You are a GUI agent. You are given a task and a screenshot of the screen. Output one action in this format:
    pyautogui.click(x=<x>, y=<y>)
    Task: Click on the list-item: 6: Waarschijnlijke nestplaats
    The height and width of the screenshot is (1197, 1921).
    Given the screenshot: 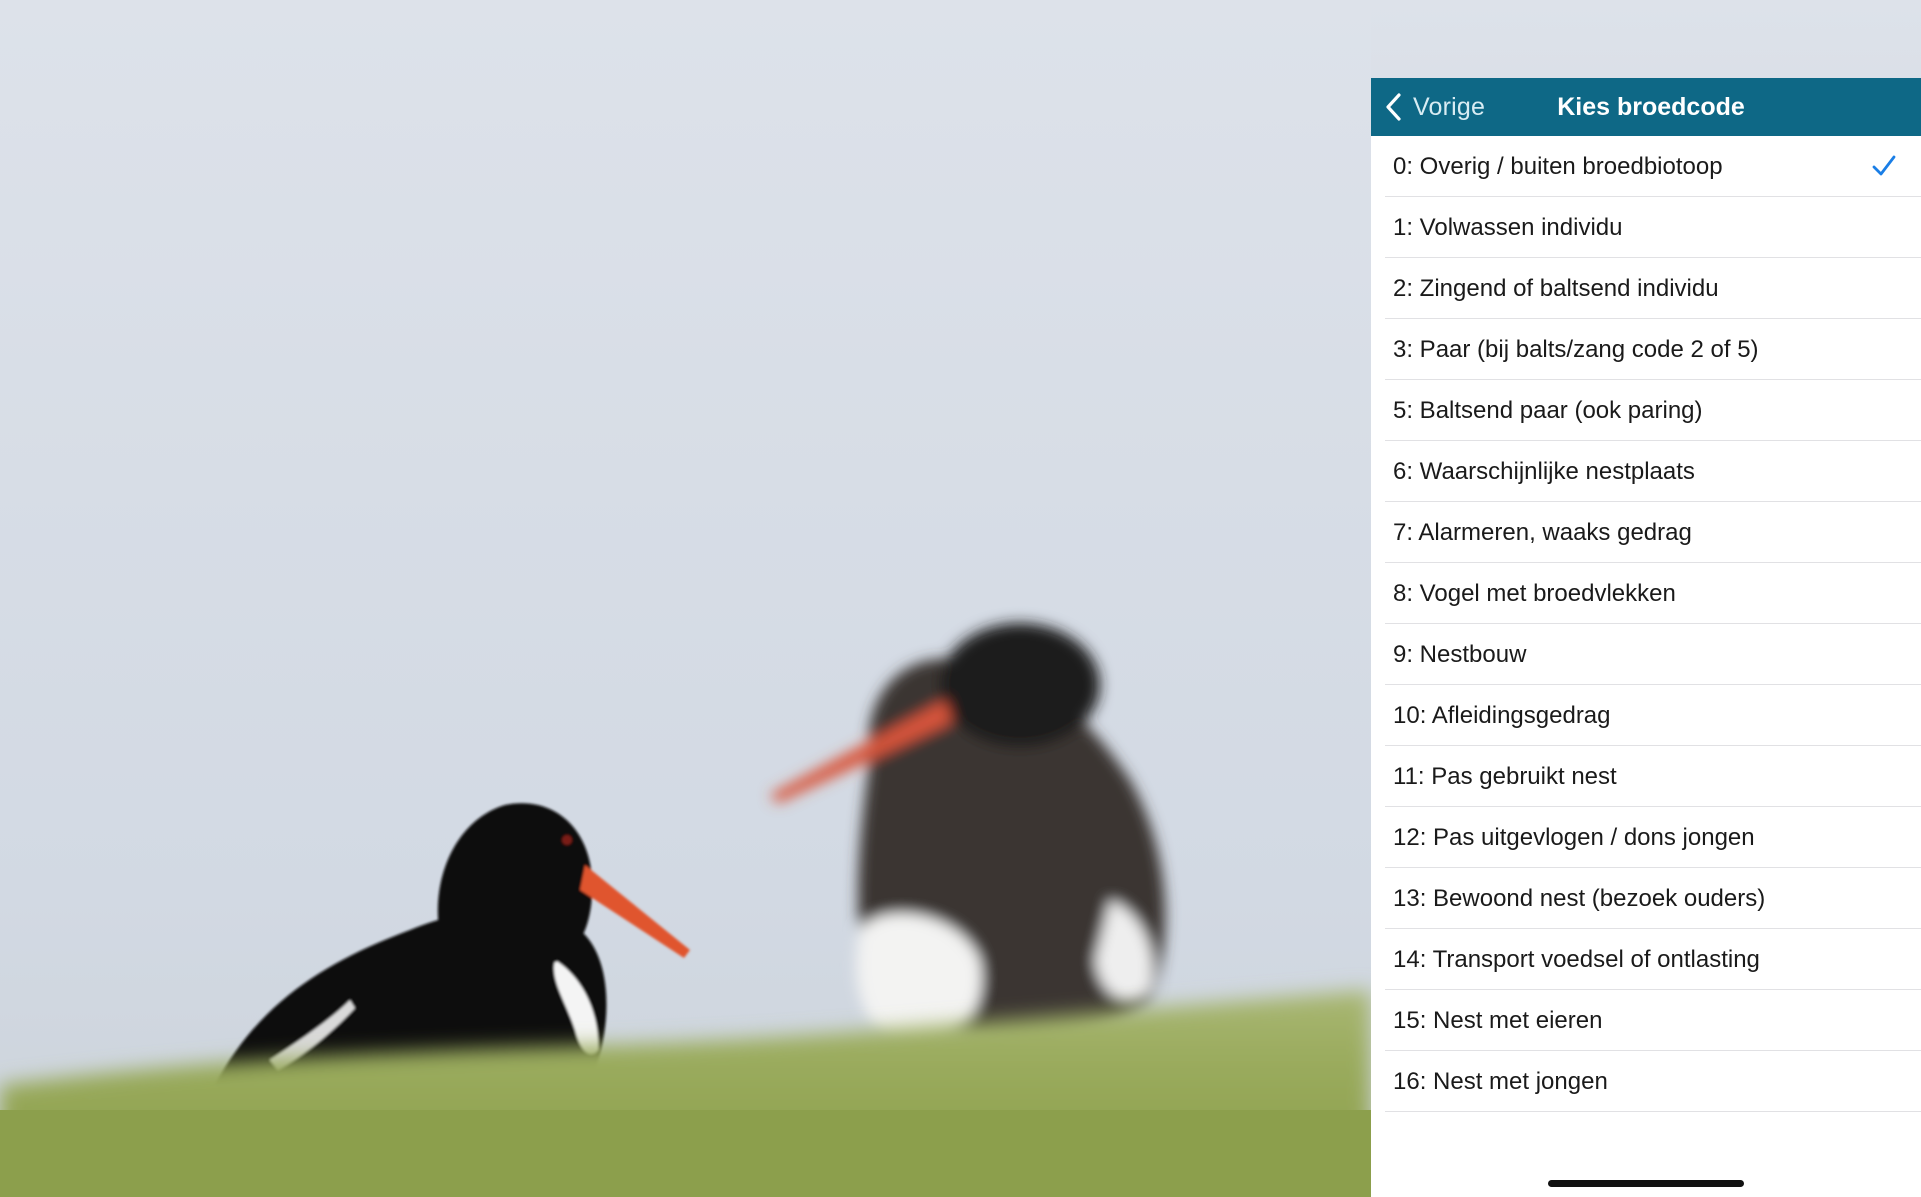 What is the action you would take?
    pyautogui.click(x=1646, y=471)
    